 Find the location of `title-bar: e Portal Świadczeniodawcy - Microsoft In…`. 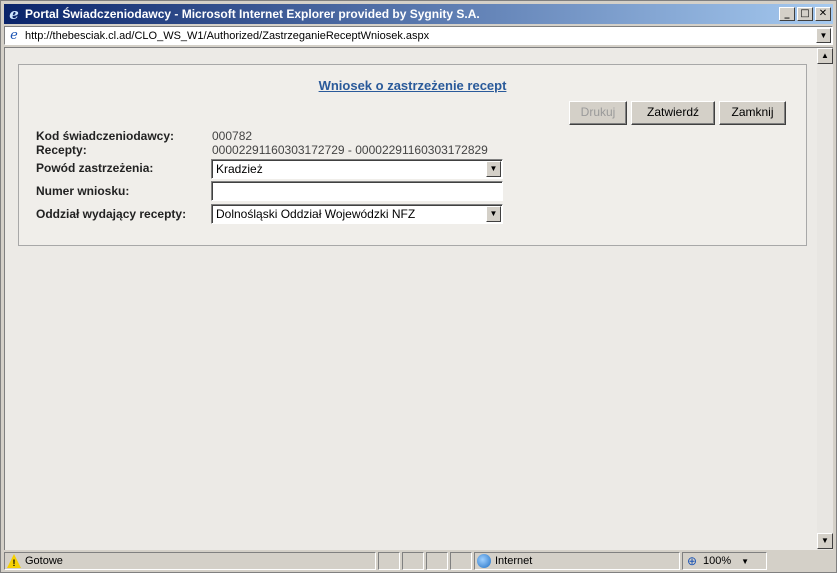

title-bar: e Portal Świadczeniodawcy - Microsoft In… is located at coordinates (418, 14).